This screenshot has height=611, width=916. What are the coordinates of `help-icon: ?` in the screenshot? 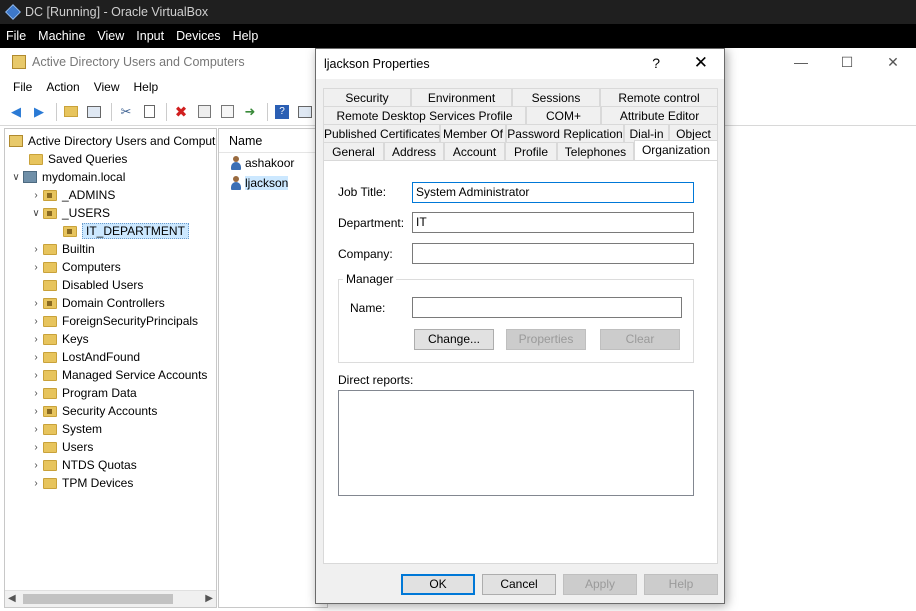 It's located at (282, 112).